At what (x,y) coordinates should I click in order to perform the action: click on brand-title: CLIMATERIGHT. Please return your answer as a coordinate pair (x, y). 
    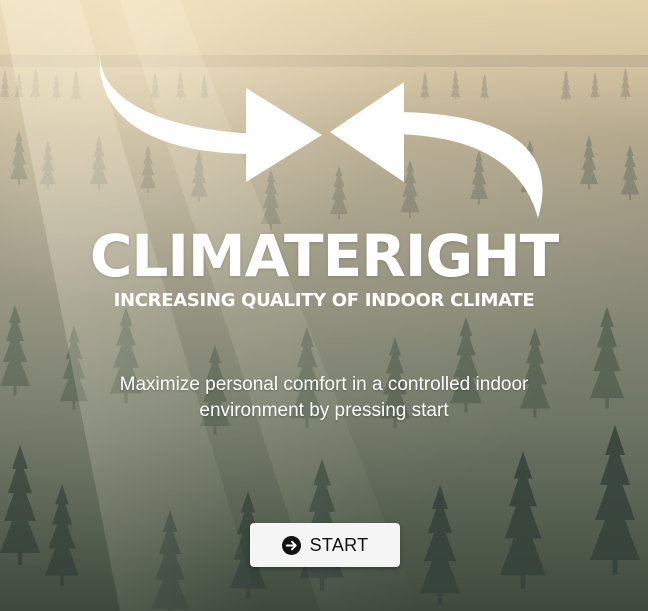
    Looking at the image, I should click on (324, 256).